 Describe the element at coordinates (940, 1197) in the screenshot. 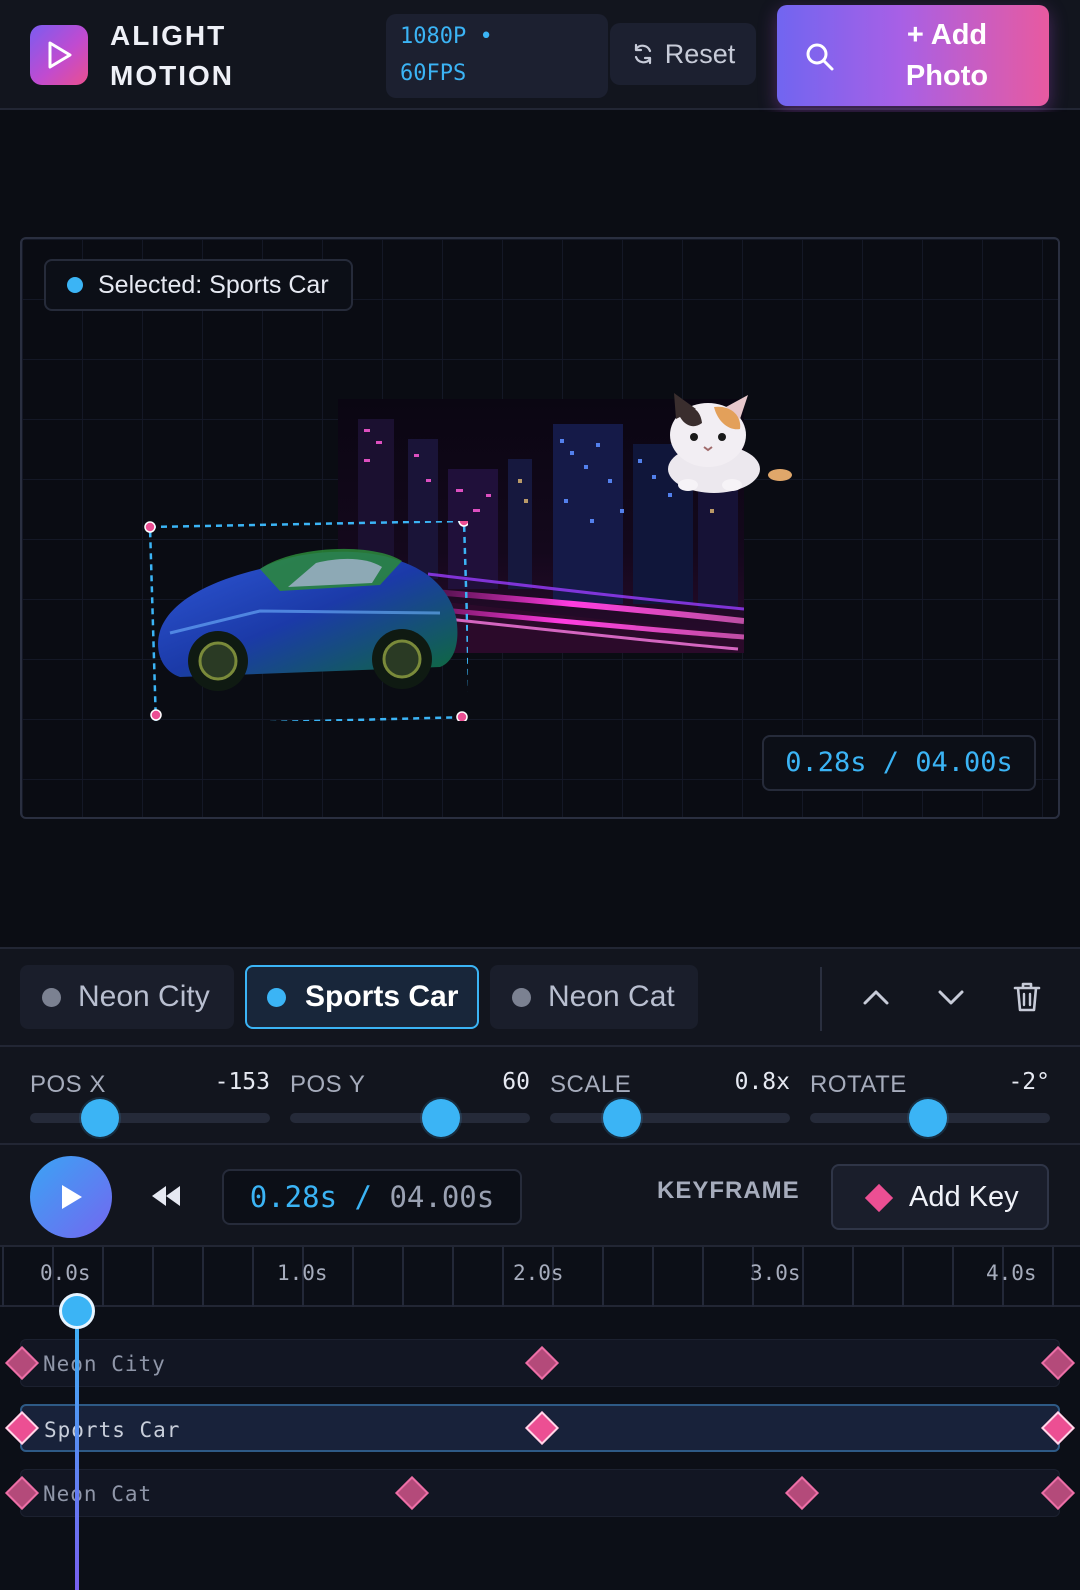

I see `add-key-button: Add Key` at that location.